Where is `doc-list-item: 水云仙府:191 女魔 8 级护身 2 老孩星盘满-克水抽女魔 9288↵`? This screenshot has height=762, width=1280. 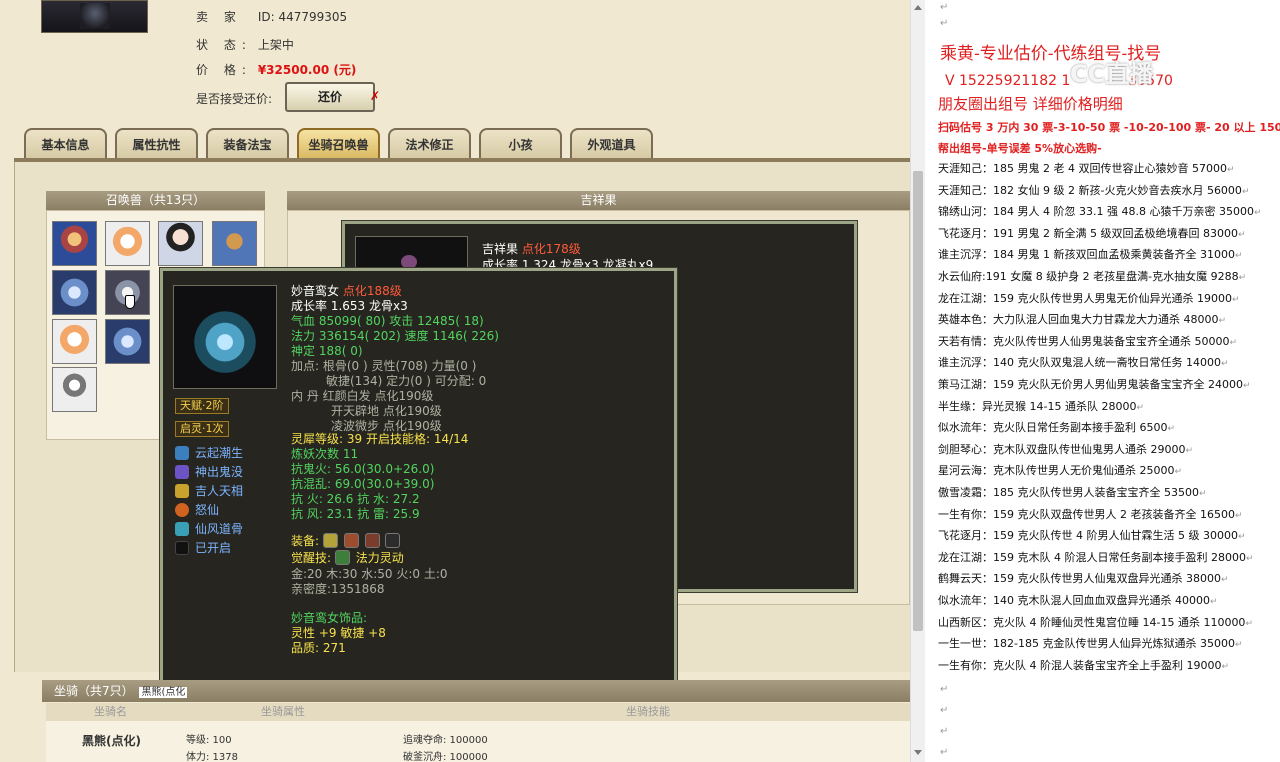 doc-list-item: 水云仙府:191 女魔 8 级护身 2 老孩星盘满-克水抽女魔 9288↵ is located at coordinates (1092, 277).